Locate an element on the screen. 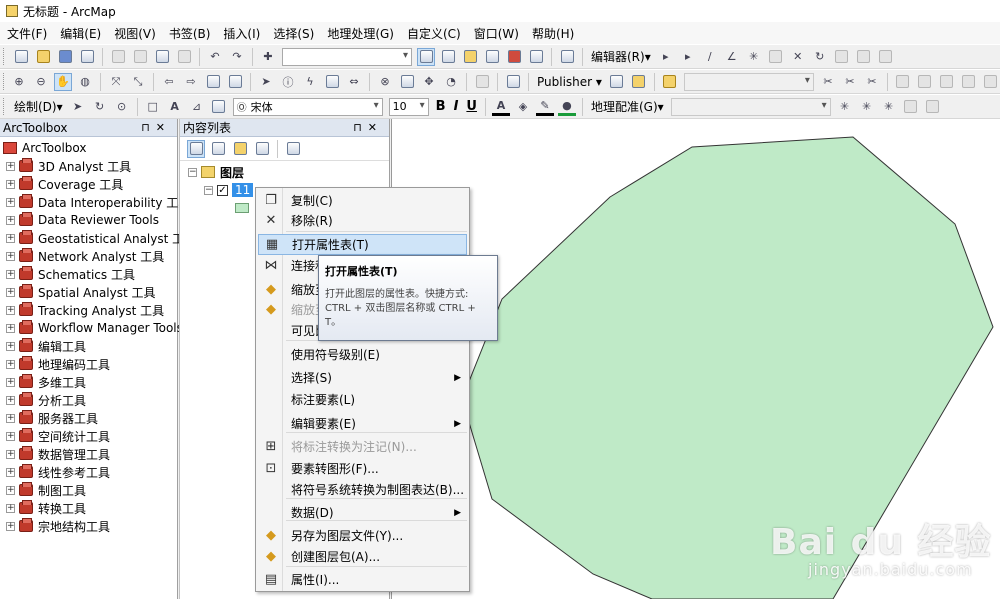 This screenshot has width=1000, height=599. toolbox-item: + Spatial Analyst 工具 is located at coordinates (88, 292).